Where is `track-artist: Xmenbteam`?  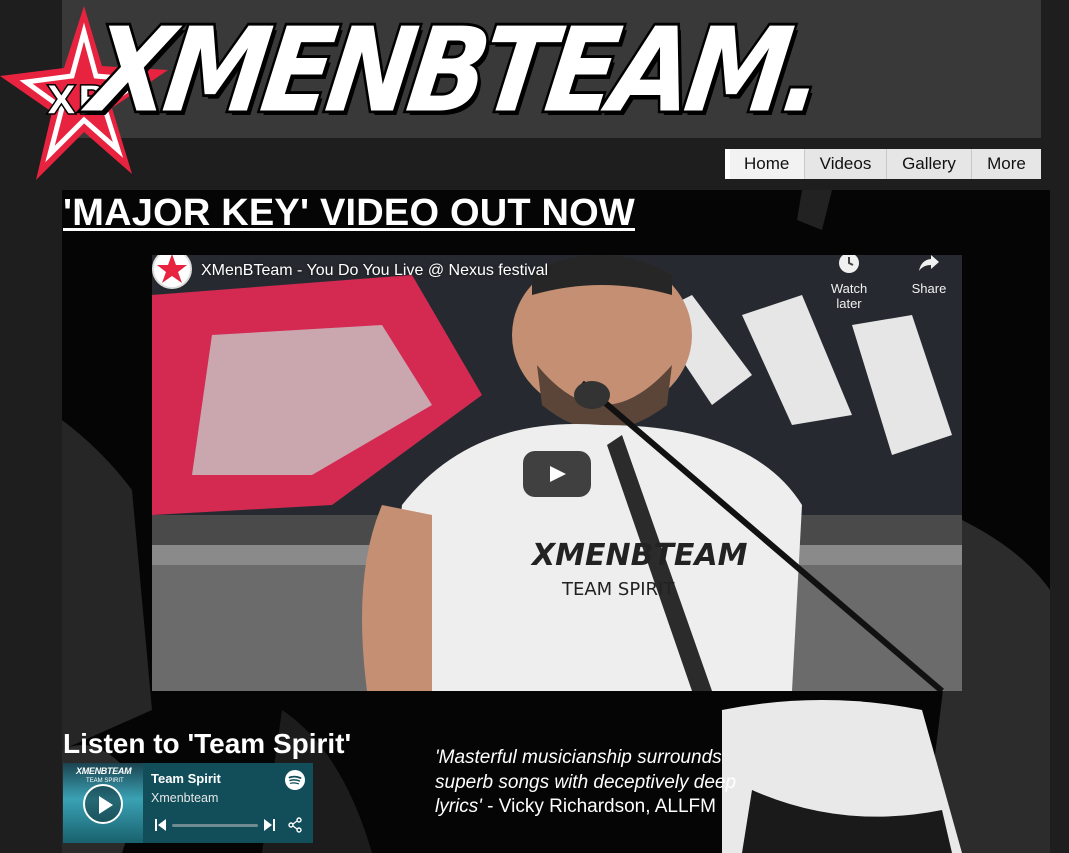 track-artist: Xmenbteam is located at coordinates (184, 798).